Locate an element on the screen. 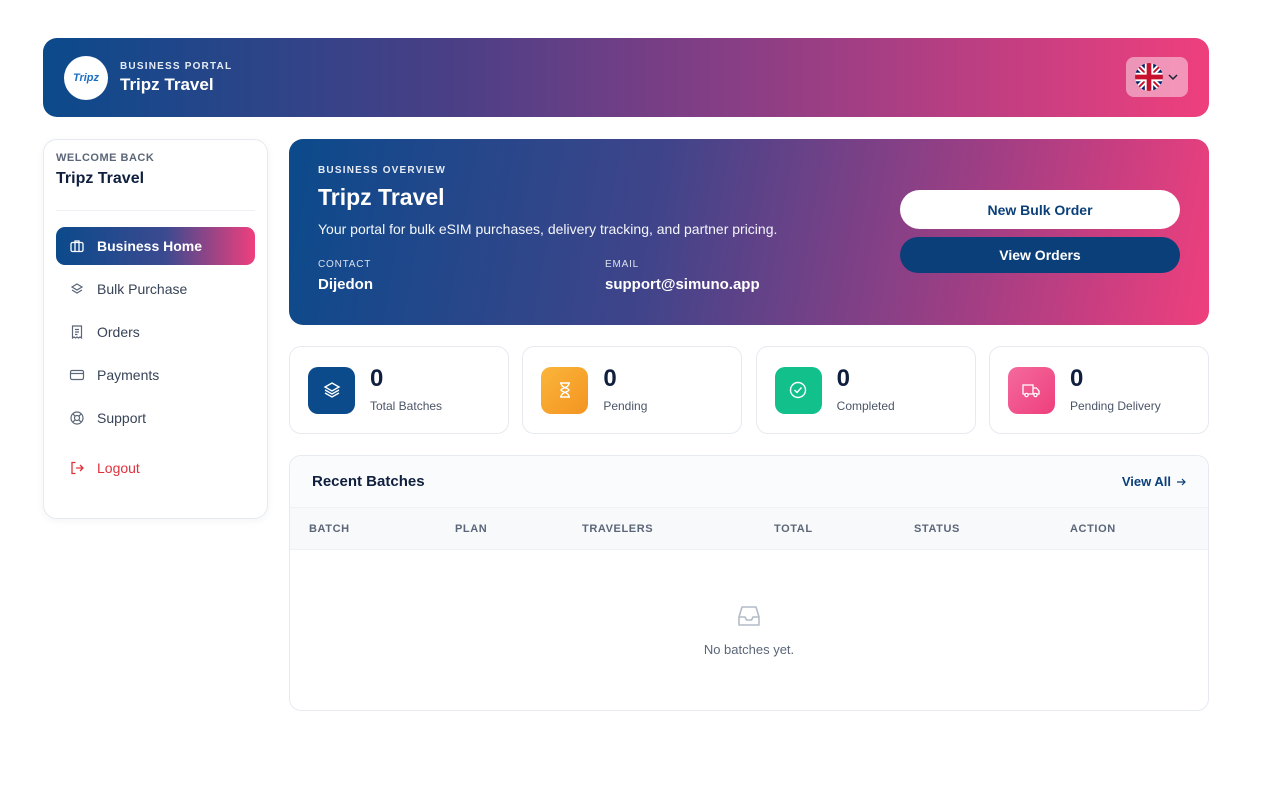  check-circle-icon is located at coordinates (798, 390).